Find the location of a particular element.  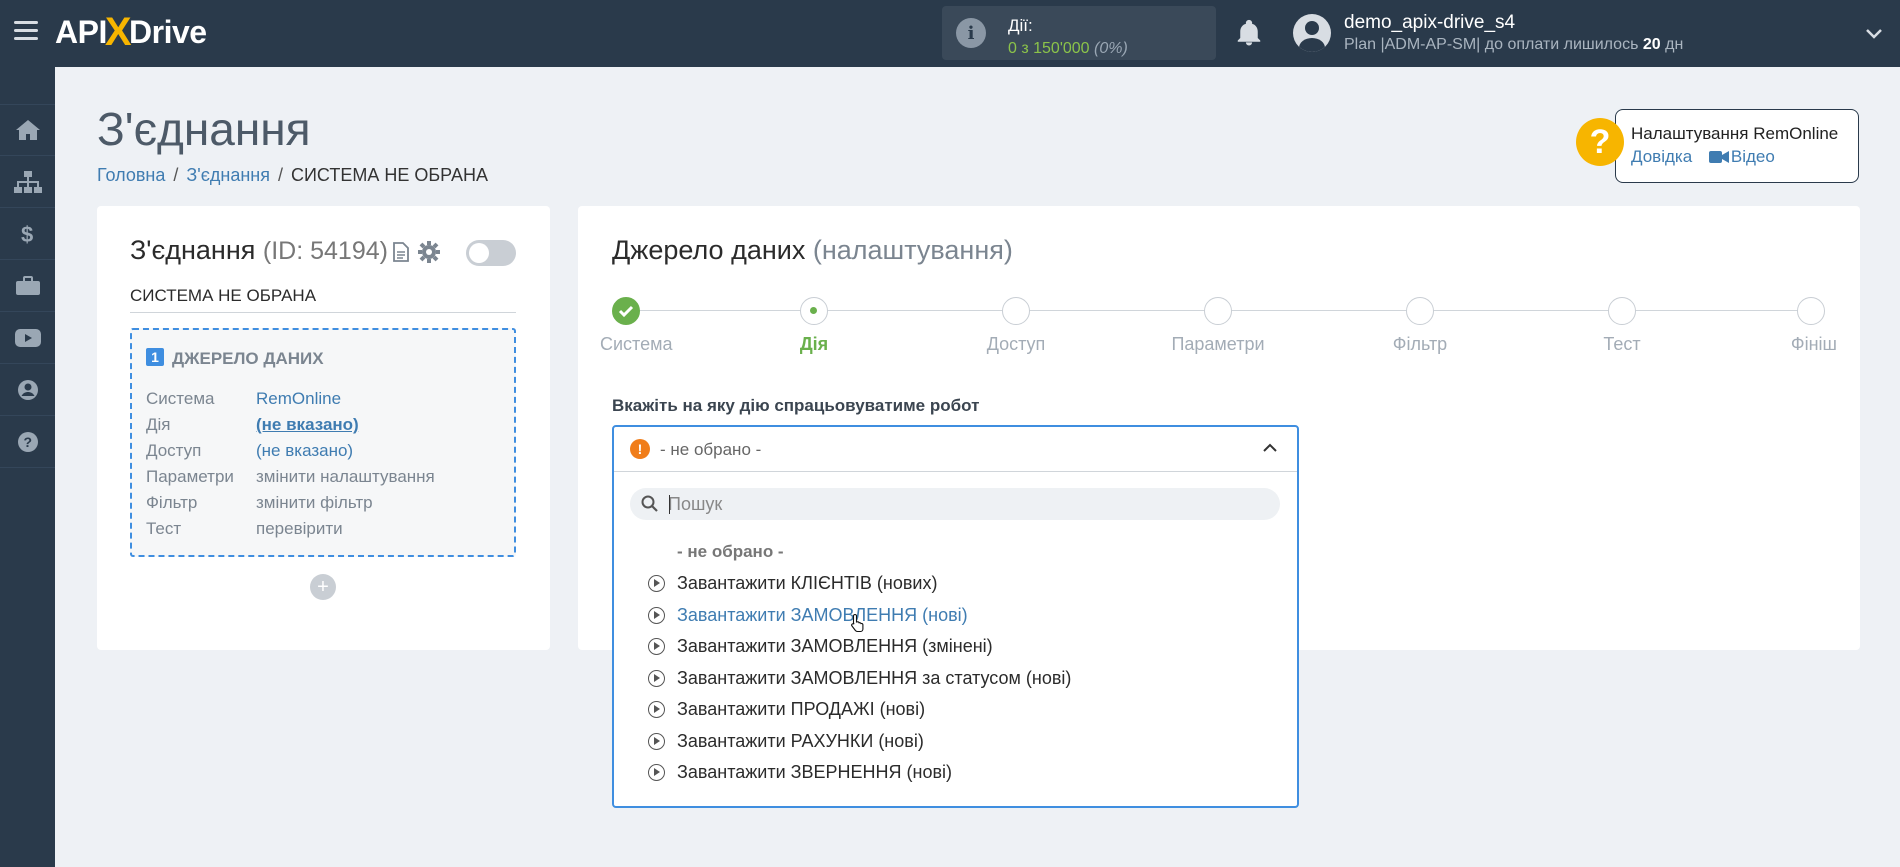

dollar-icon: $ is located at coordinates (27, 234).